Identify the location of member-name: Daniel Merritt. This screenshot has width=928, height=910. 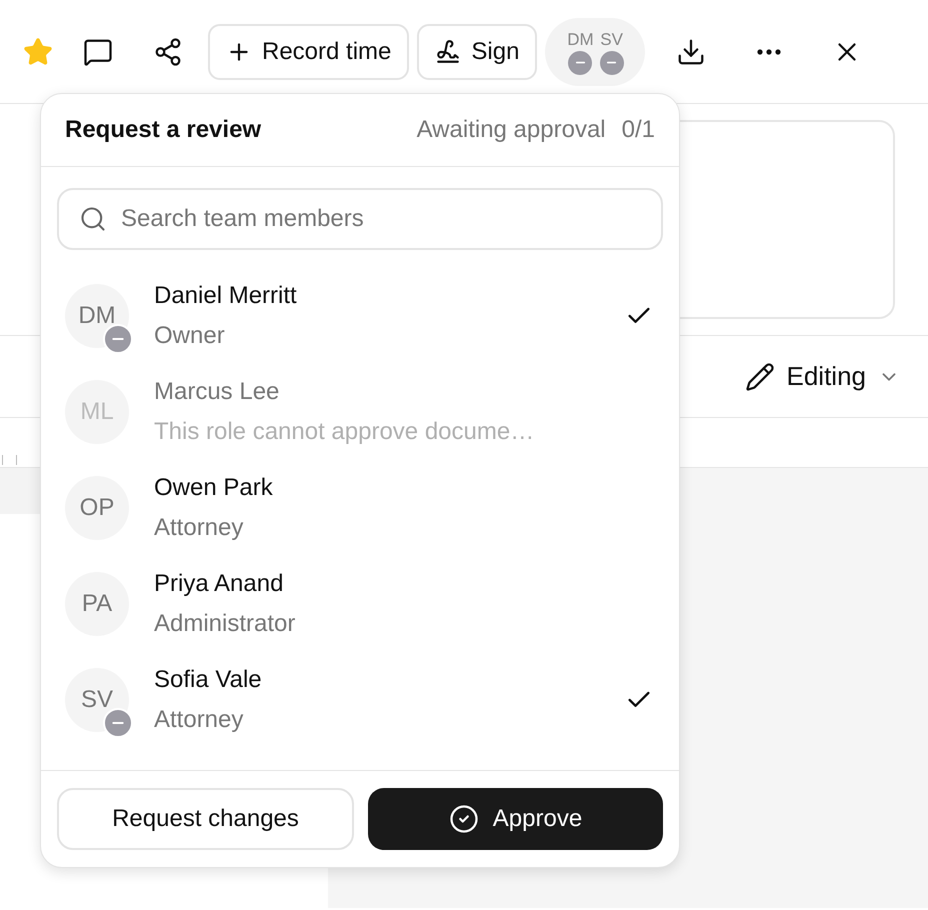
(225, 296).